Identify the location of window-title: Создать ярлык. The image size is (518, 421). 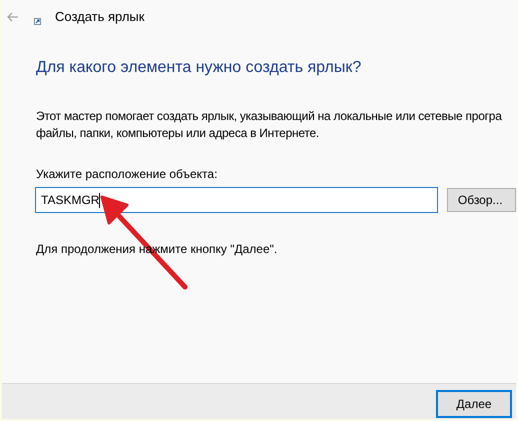
(99, 17).